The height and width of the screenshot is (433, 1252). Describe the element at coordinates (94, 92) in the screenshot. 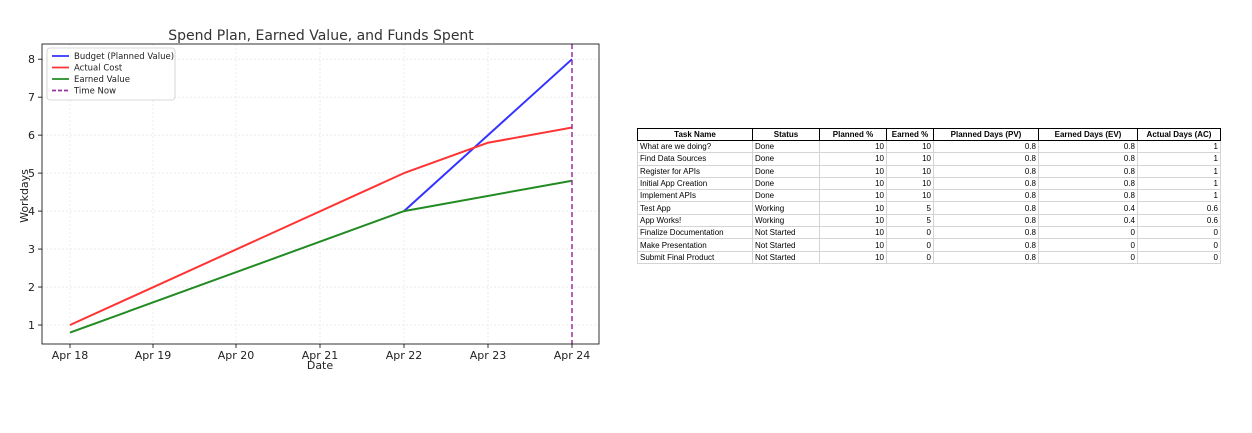

I see `legend-label: Time Now` at that location.